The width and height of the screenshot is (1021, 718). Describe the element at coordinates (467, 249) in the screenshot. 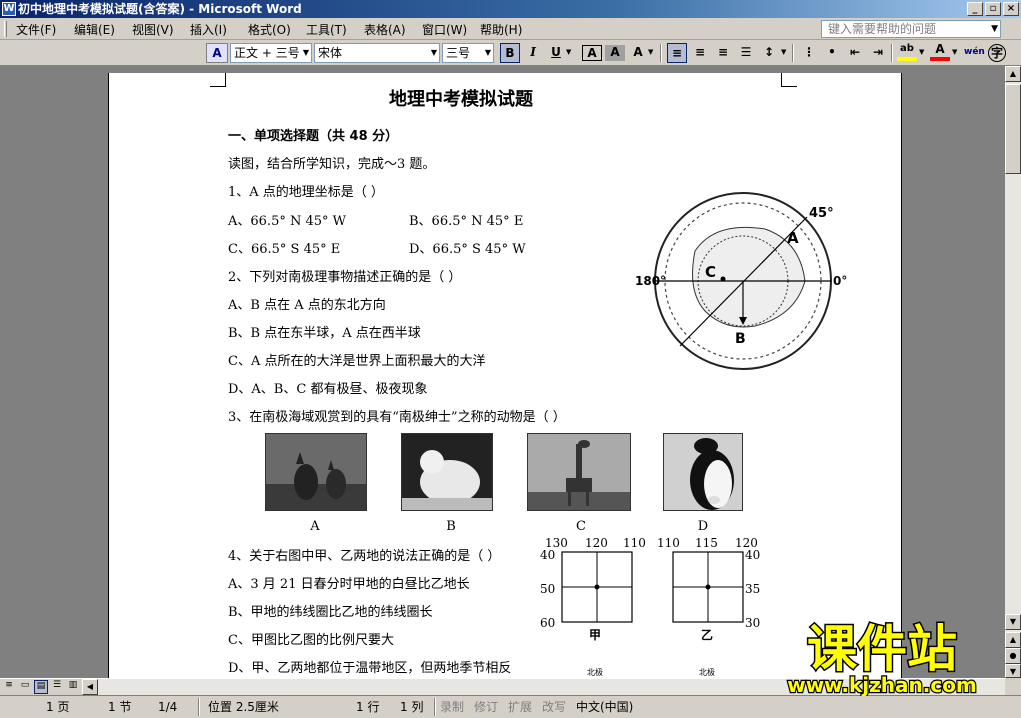

I see `q1-option-d: D、66.5° S 45° W` at that location.